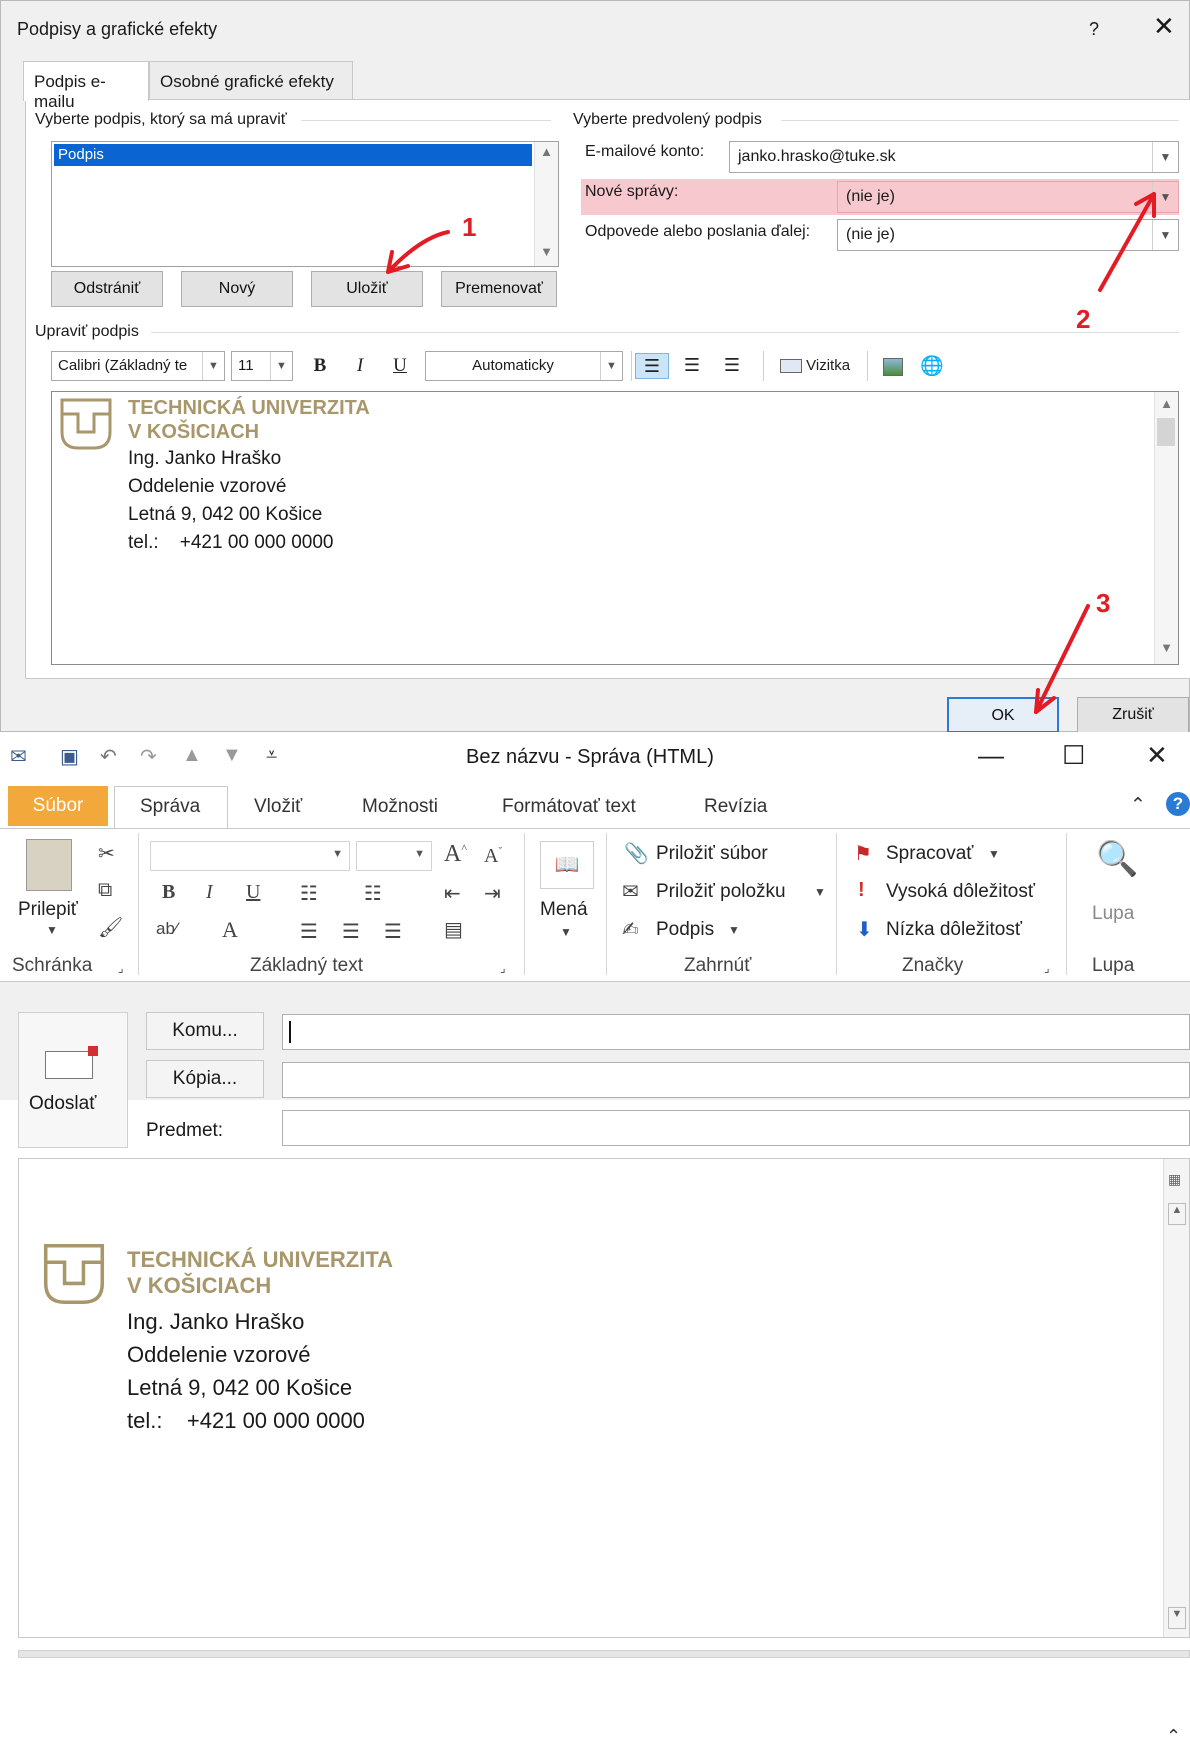 Image resolution: width=1190 pixels, height=1762 pixels. I want to click on highlight-icon: ab⁄, so click(167, 929).